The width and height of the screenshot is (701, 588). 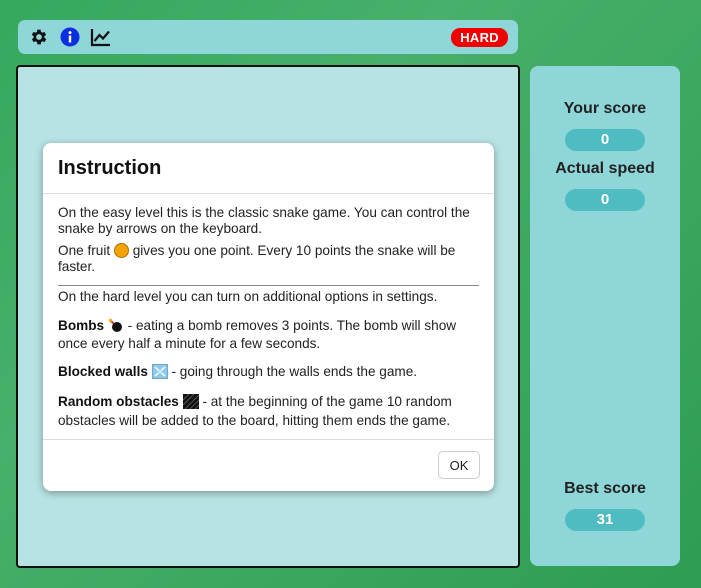 What do you see at coordinates (605, 200) in the screenshot?
I see `actual-speed-value: 0` at bounding box center [605, 200].